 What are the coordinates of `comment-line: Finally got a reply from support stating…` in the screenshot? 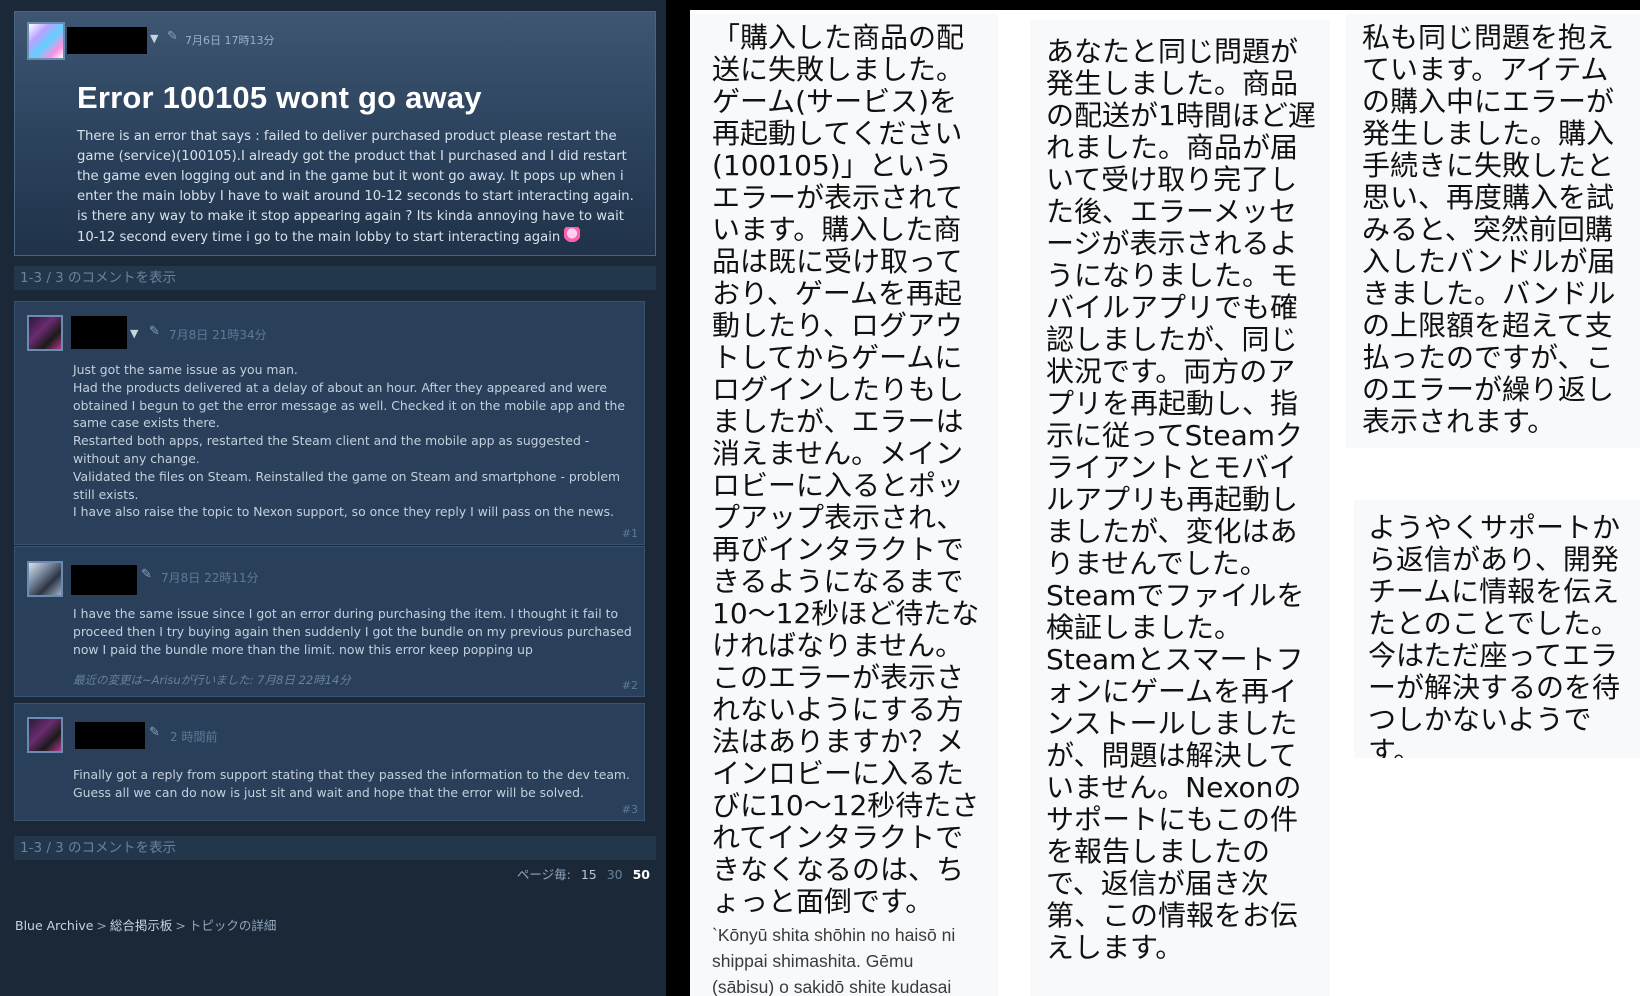 It's located at (351, 783).